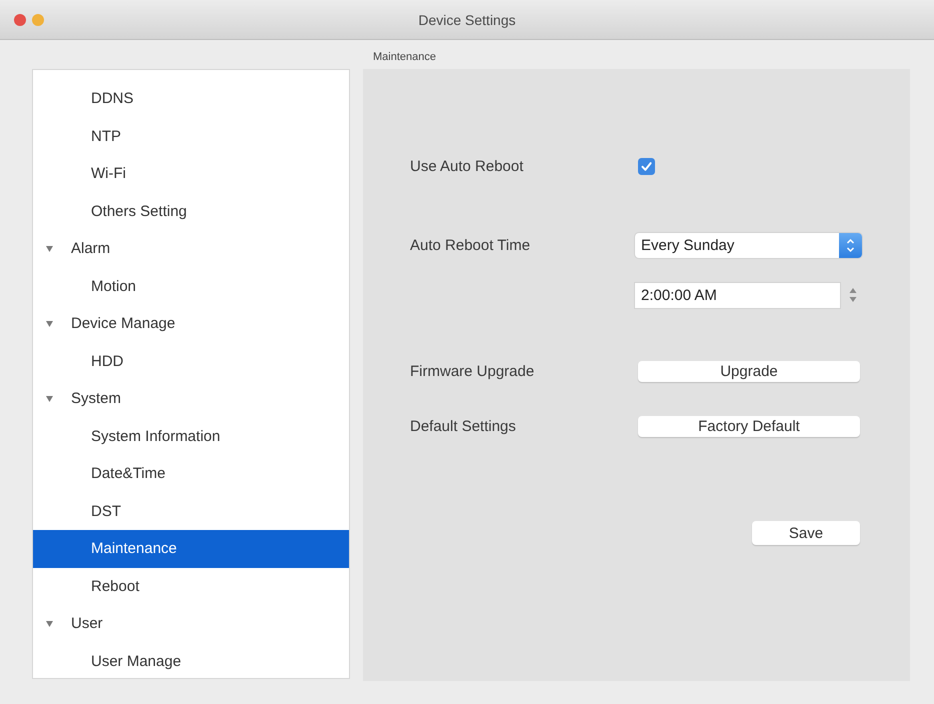 Image resolution: width=934 pixels, height=704 pixels. I want to click on action-button: Factory Default, so click(749, 426).